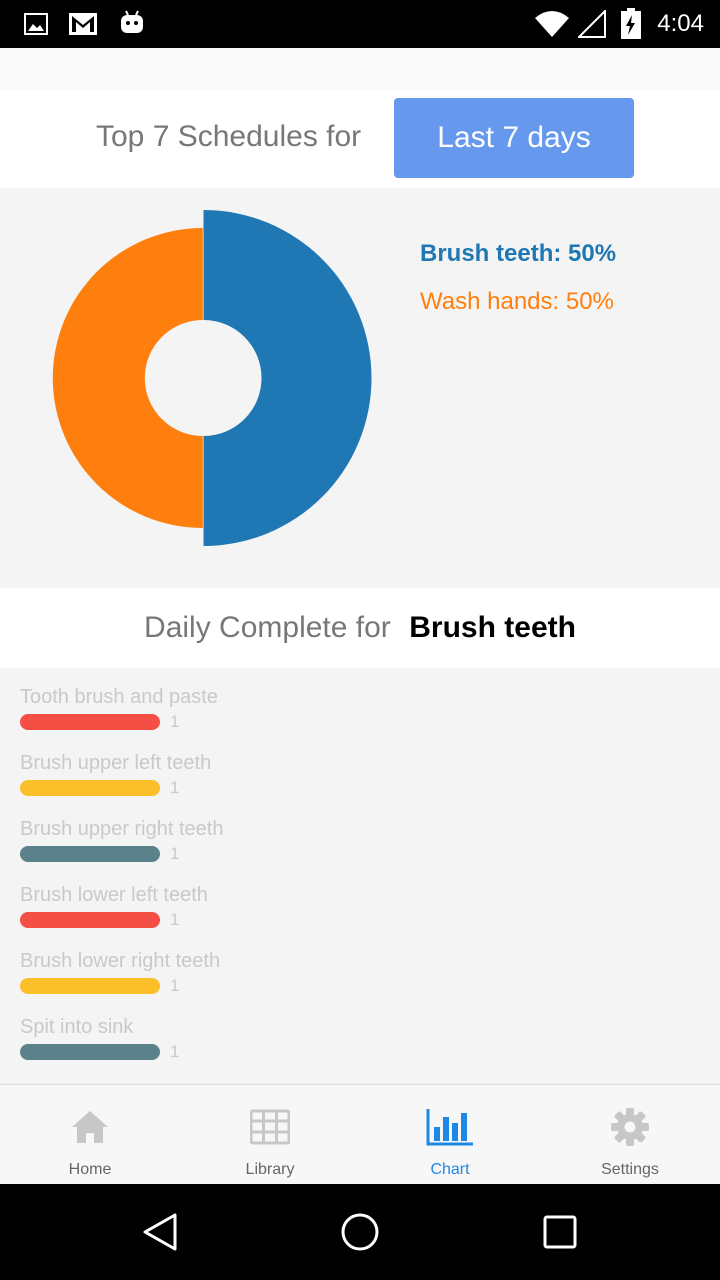 This screenshot has height=1280, width=720. I want to click on legend-item-wash-hands: Wash hands: 50%, so click(518, 302).